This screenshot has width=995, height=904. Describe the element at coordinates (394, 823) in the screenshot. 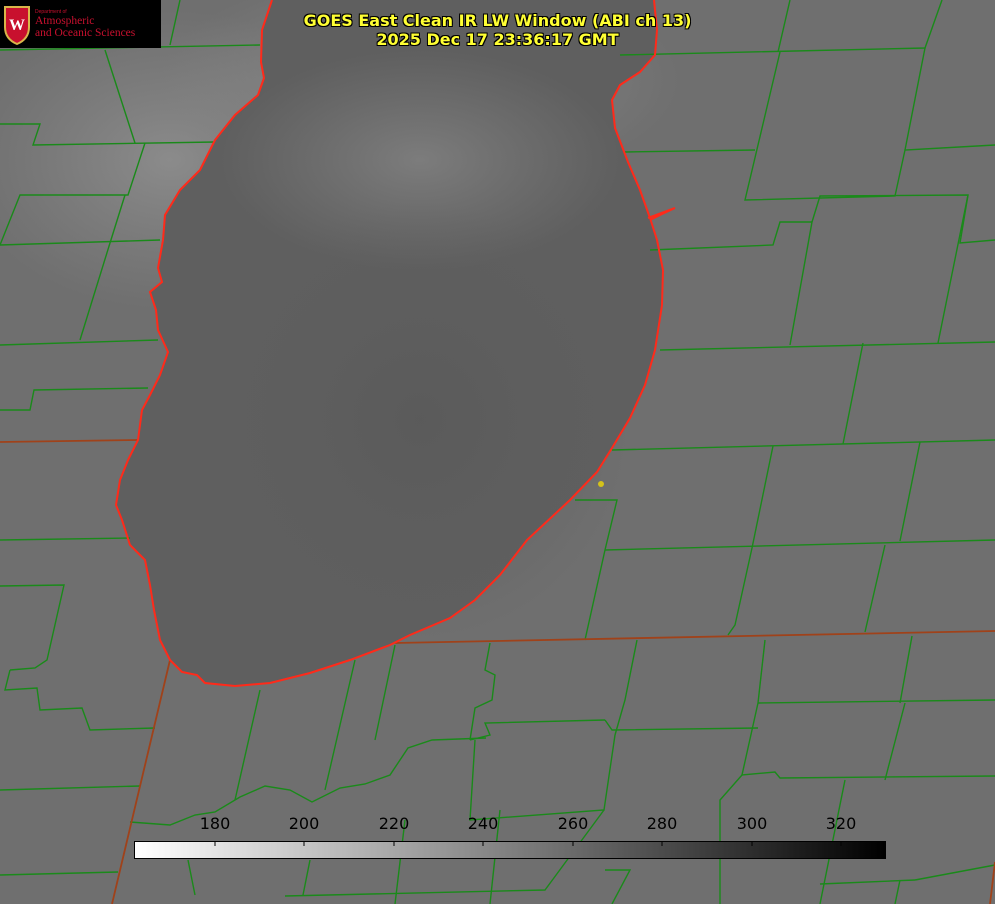

I see `colorbar-tick-label: 220` at that location.